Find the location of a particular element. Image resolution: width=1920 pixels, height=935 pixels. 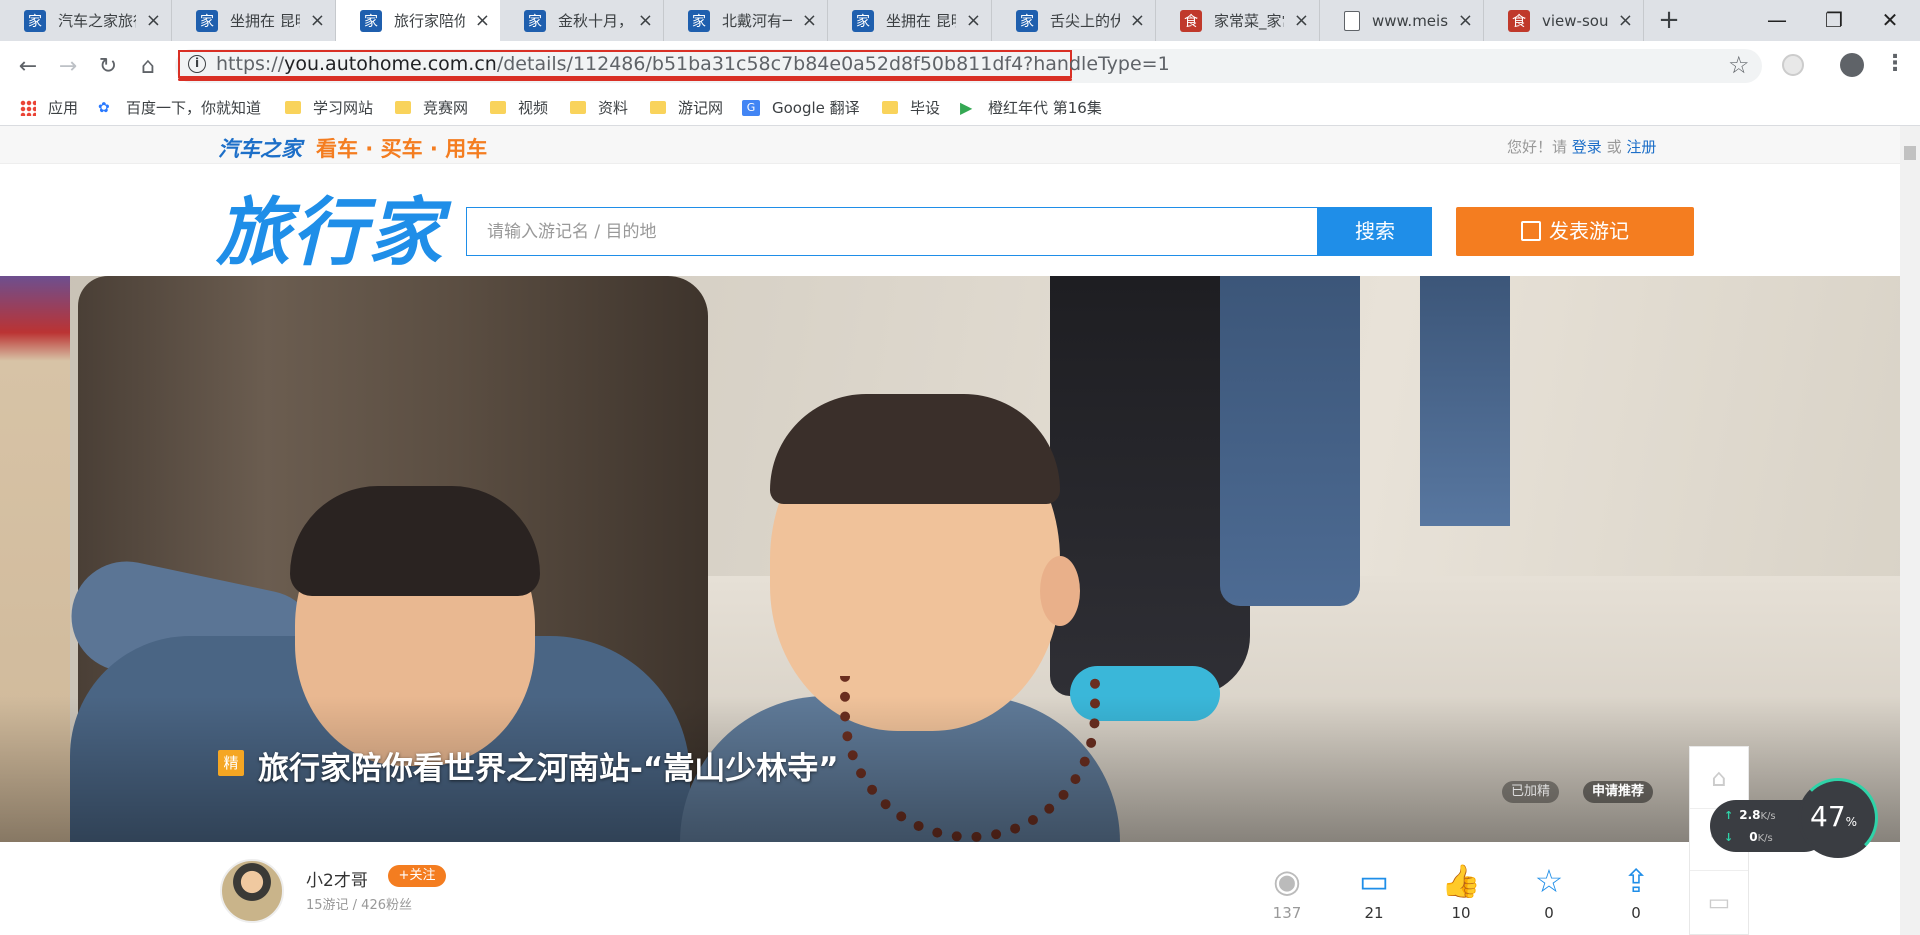

travel-site-logo: 旅行家 is located at coordinates (330, 226).